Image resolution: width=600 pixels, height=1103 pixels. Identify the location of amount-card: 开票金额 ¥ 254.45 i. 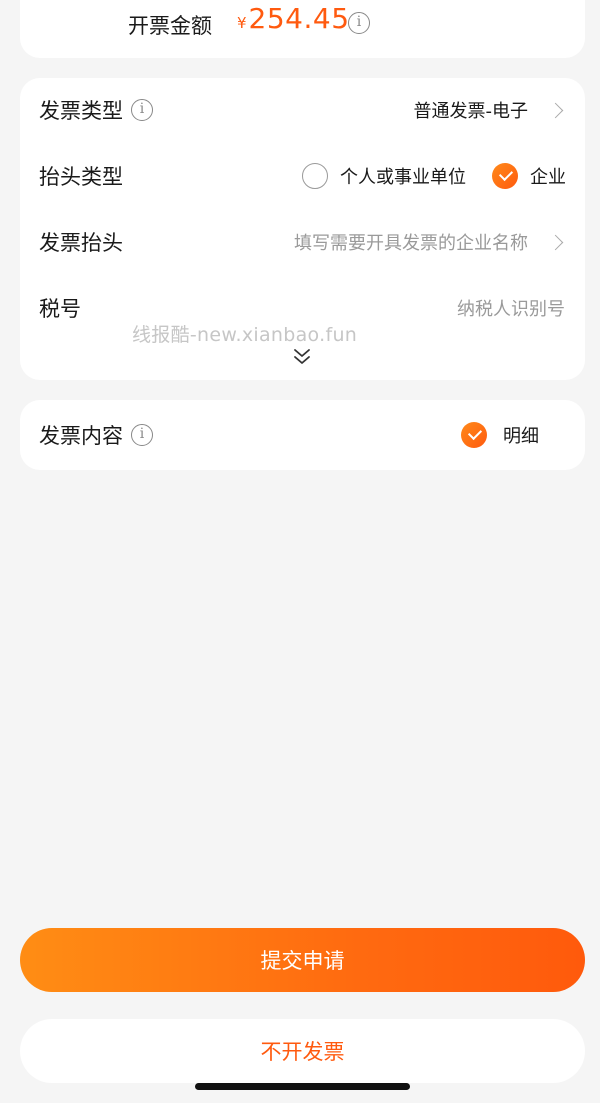
(302, 29).